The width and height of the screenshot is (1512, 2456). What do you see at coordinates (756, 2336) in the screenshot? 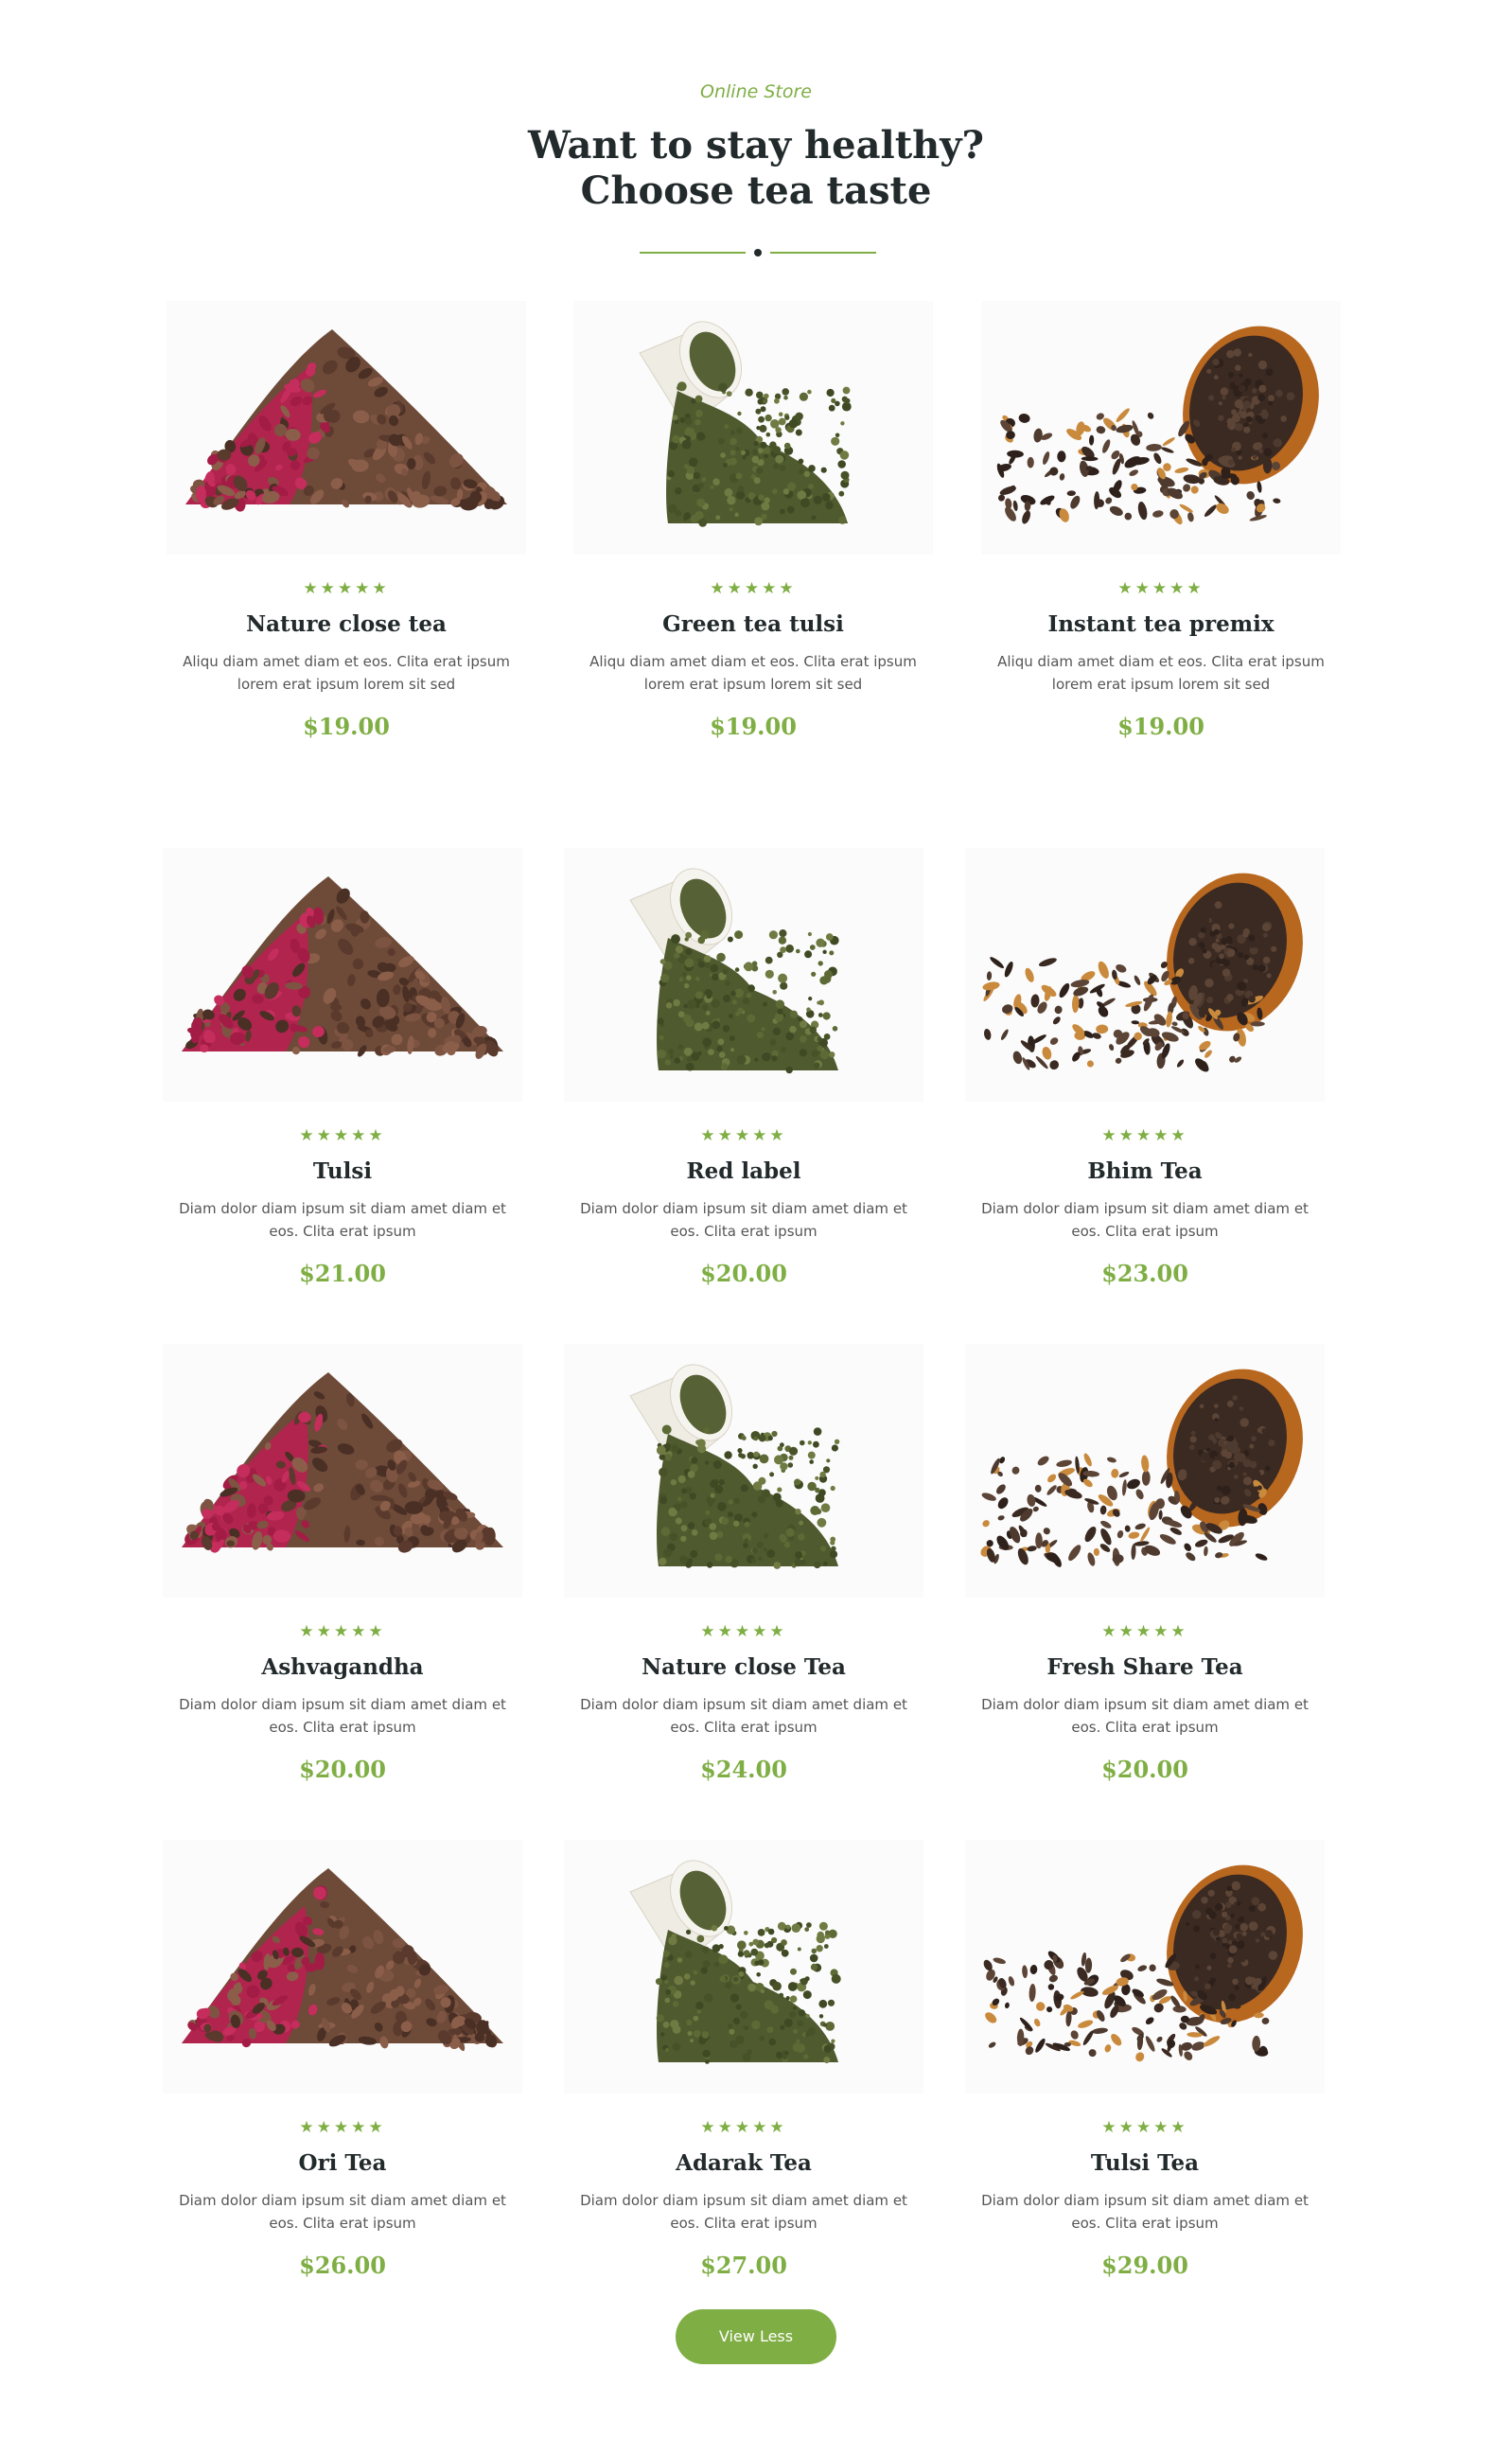
I see `view-less-button: View Less` at bounding box center [756, 2336].